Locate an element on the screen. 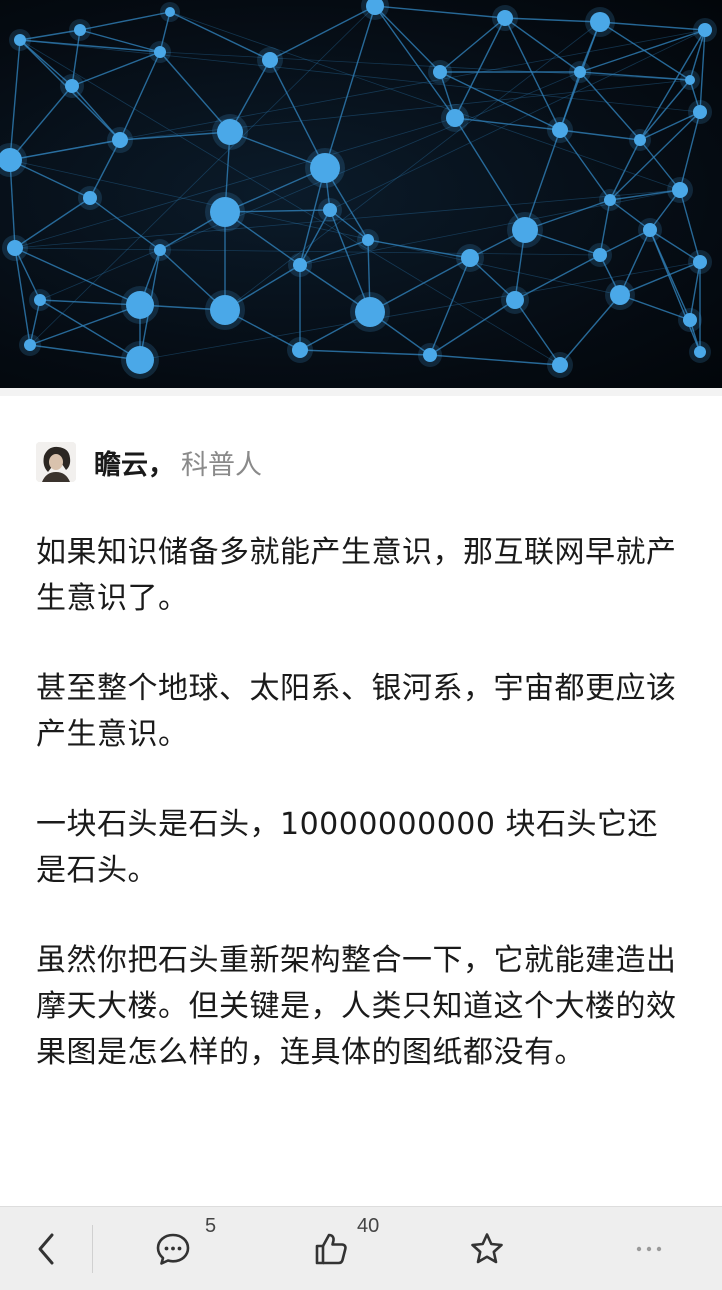  avatar-icon is located at coordinates (56, 462).